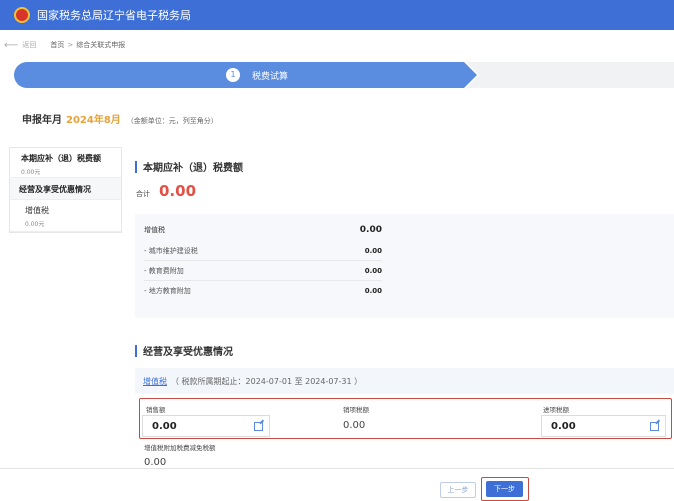 The width and height of the screenshot is (674, 501). What do you see at coordinates (164, 270) in the screenshot?
I see `tax-name: - 教育费附加` at bounding box center [164, 270].